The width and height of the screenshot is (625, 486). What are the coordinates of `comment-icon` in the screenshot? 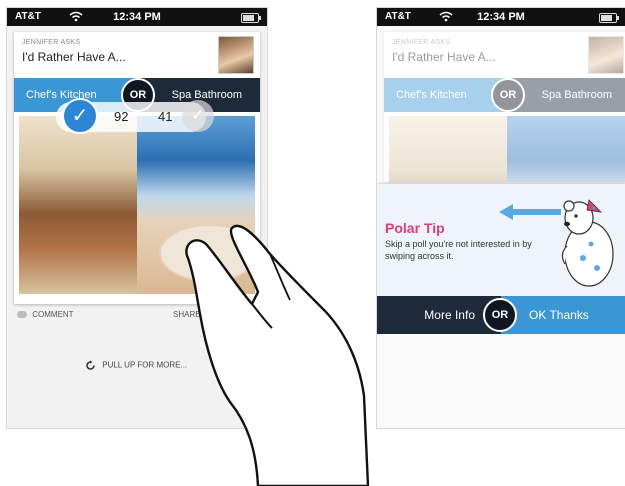 It's located at (22, 315).